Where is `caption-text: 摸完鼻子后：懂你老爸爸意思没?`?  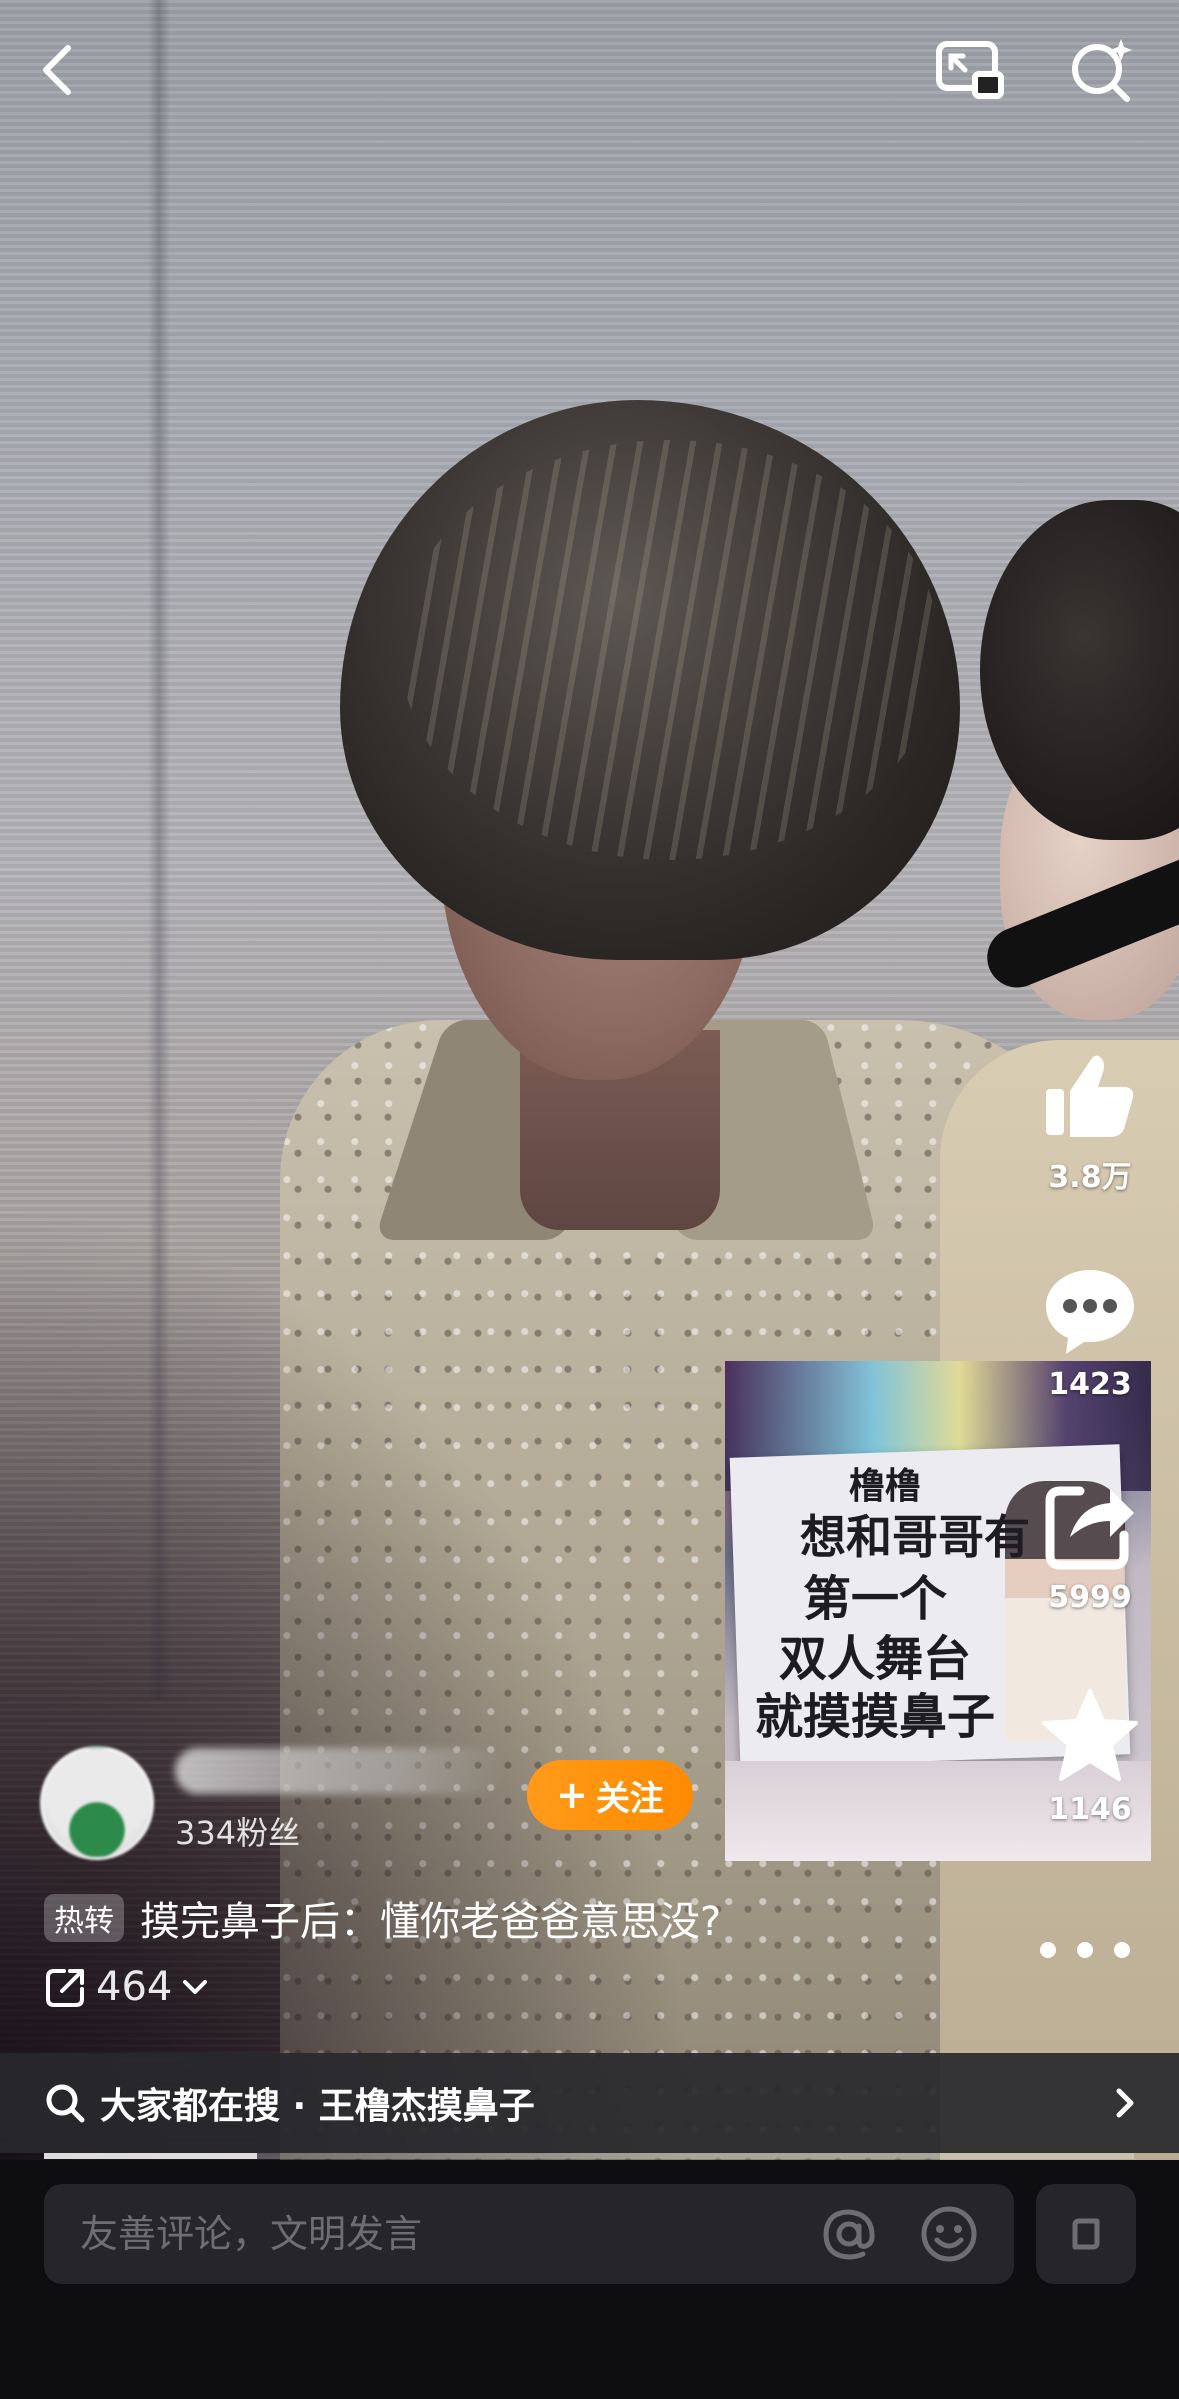
caption-text: 摸完鼻子后：懂你老爸爸意思没? is located at coordinates (431, 1922).